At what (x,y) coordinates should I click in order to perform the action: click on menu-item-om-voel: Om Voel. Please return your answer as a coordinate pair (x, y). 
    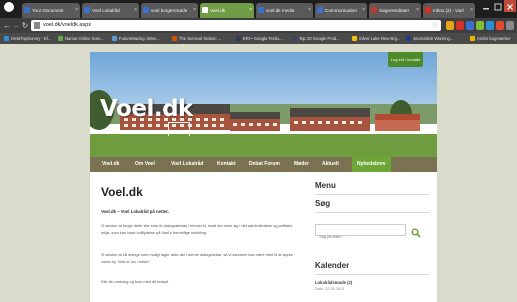
    Looking at the image, I should click on (145, 164).